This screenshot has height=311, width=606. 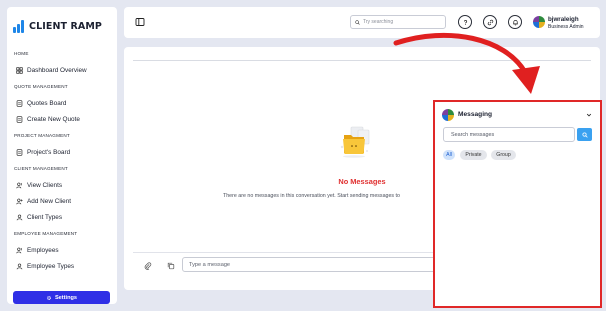 What do you see at coordinates (171, 266) in the screenshot?
I see `copy-icon` at bounding box center [171, 266].